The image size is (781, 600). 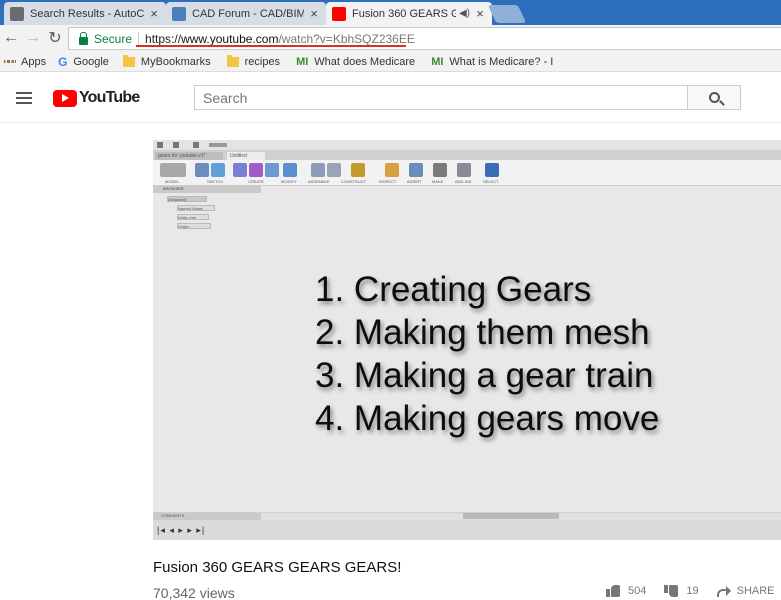 I want to click on tab-fusion-360-gears: Fusion 360 GEARS GE ◀) ×, so click(x=409, y=13).